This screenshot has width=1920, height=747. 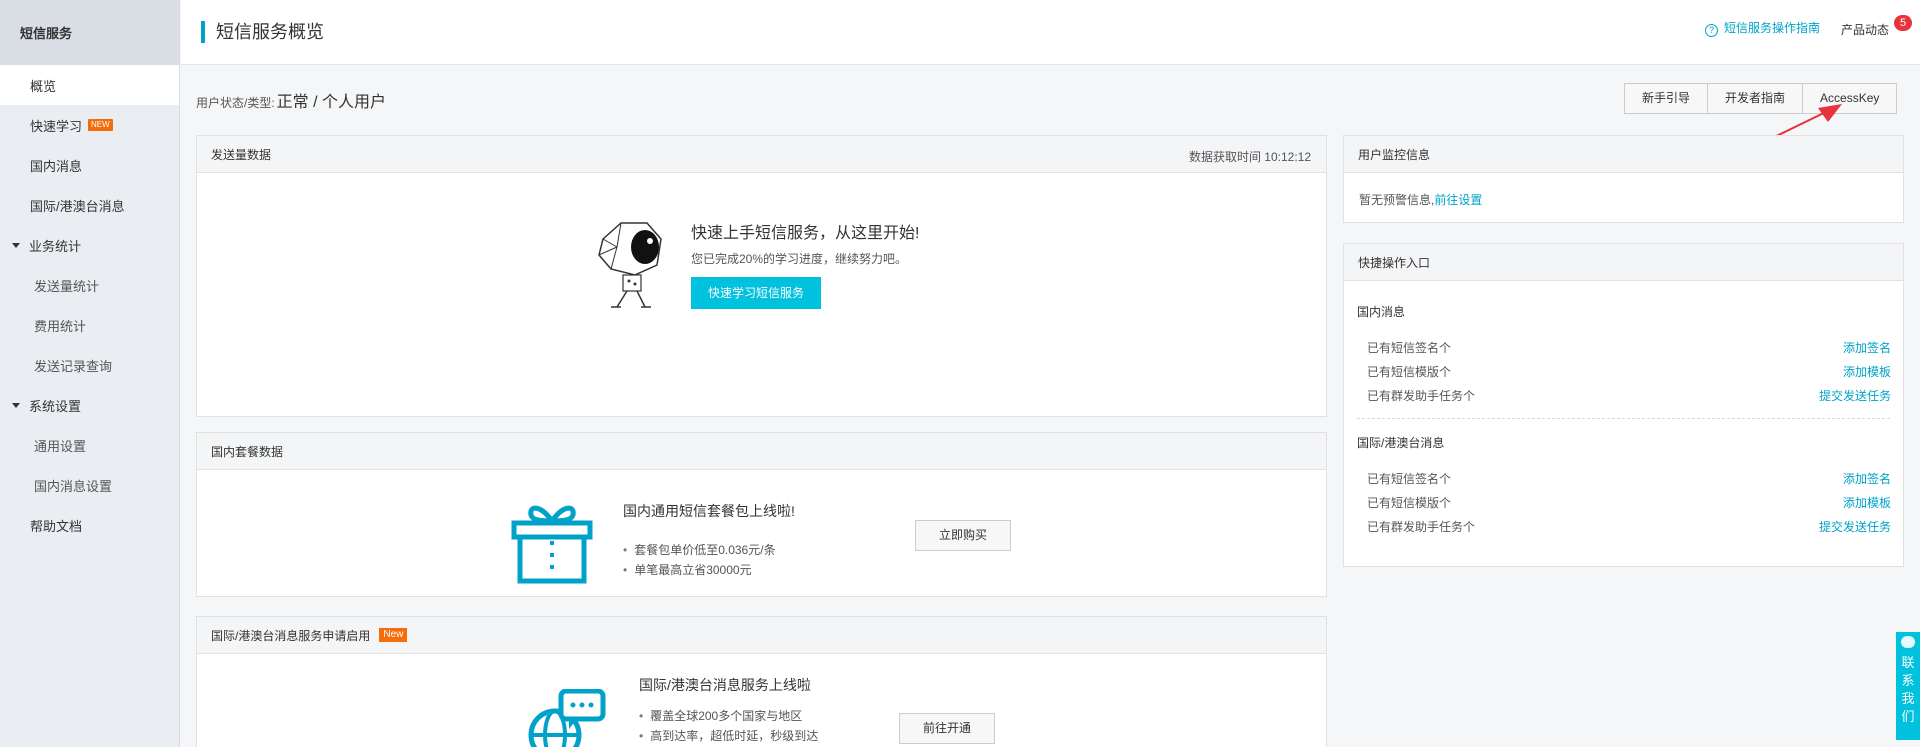 What do you see at coordinates (203, 32) in the screenshot?
I see `title-accent-bar` at bounding box center [203, 32].